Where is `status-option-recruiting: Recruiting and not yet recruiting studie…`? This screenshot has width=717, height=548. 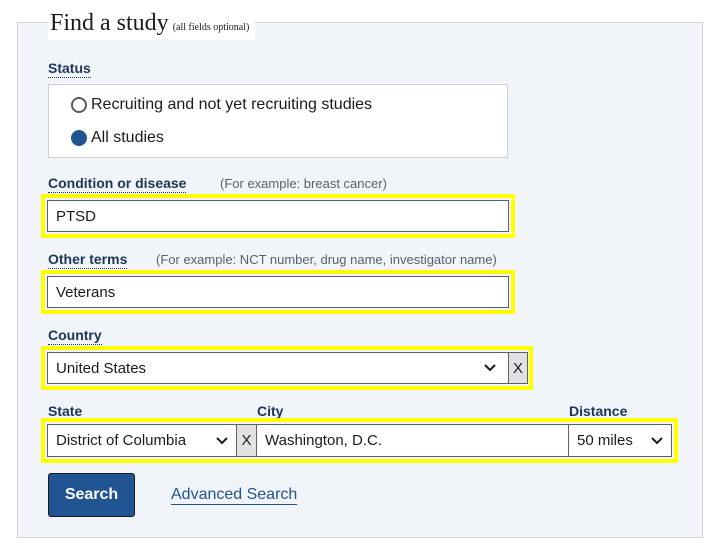
status-option-recruiting: Recruiting and not yet recruiting studie… is located at coordinates (221, 105).